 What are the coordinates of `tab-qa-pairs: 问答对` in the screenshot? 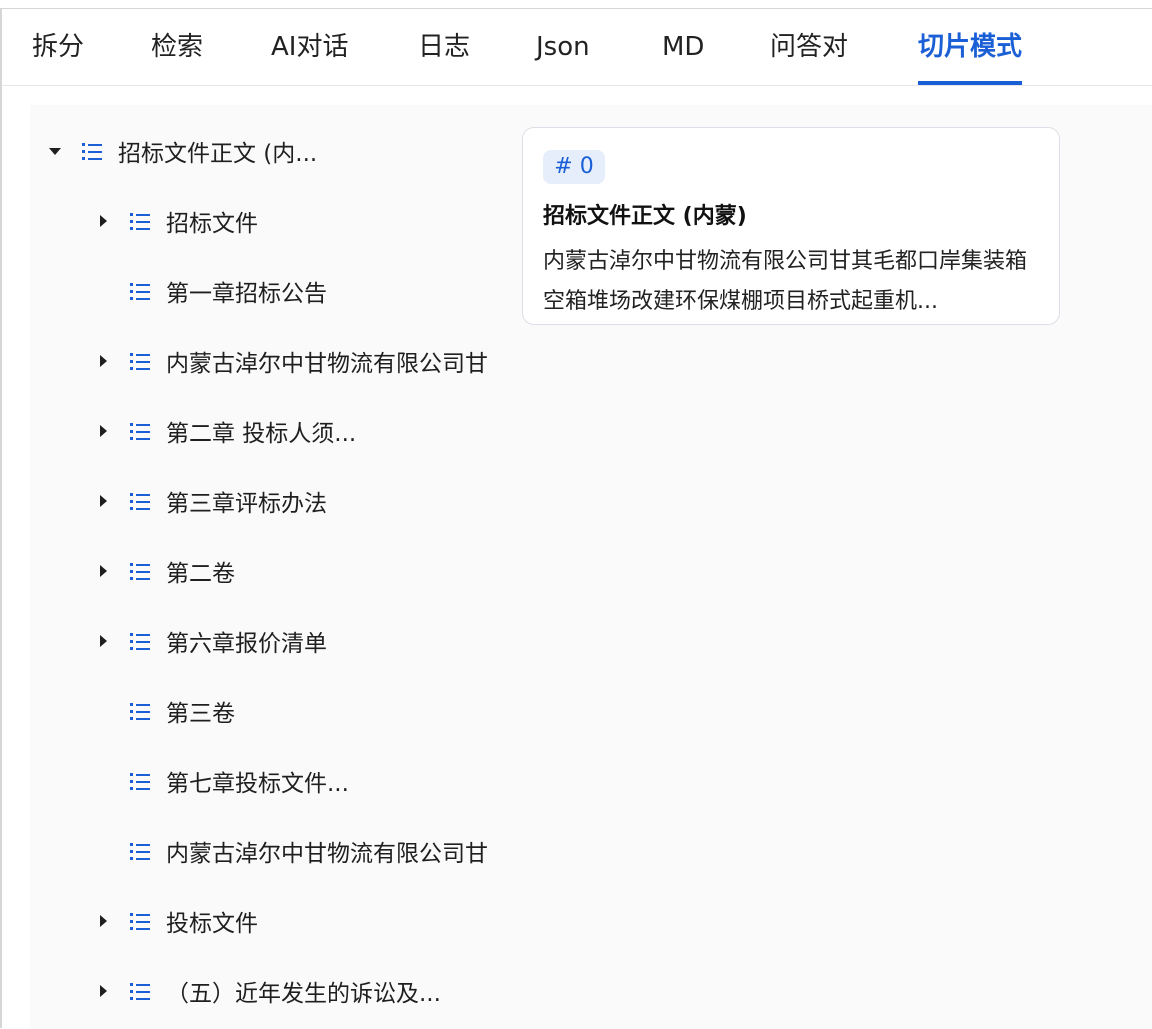 It's located at (809, 55).